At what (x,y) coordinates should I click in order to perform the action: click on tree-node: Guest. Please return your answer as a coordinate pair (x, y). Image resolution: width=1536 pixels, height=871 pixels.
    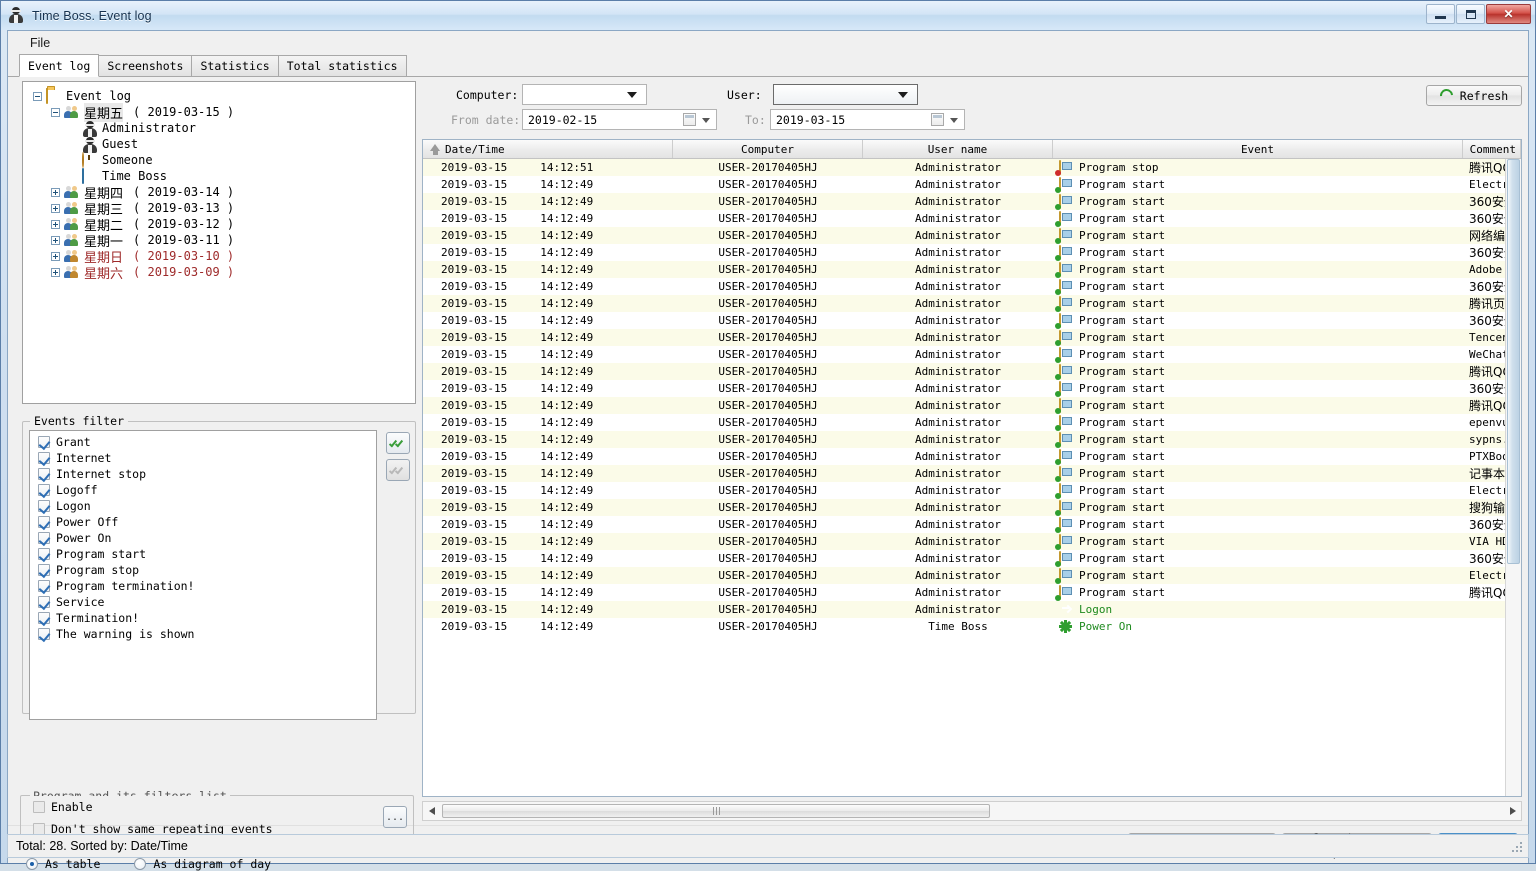
    Looking at the image, I should click on (219, 144).